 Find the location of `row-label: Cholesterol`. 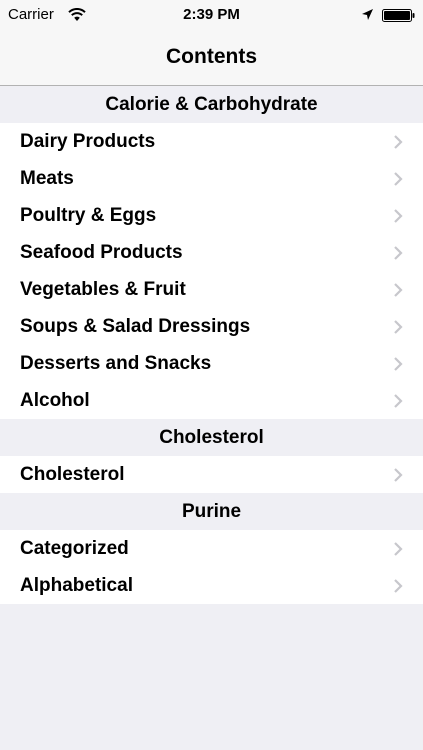

row-label: Cholesterol is located at coordinates (72, 474).